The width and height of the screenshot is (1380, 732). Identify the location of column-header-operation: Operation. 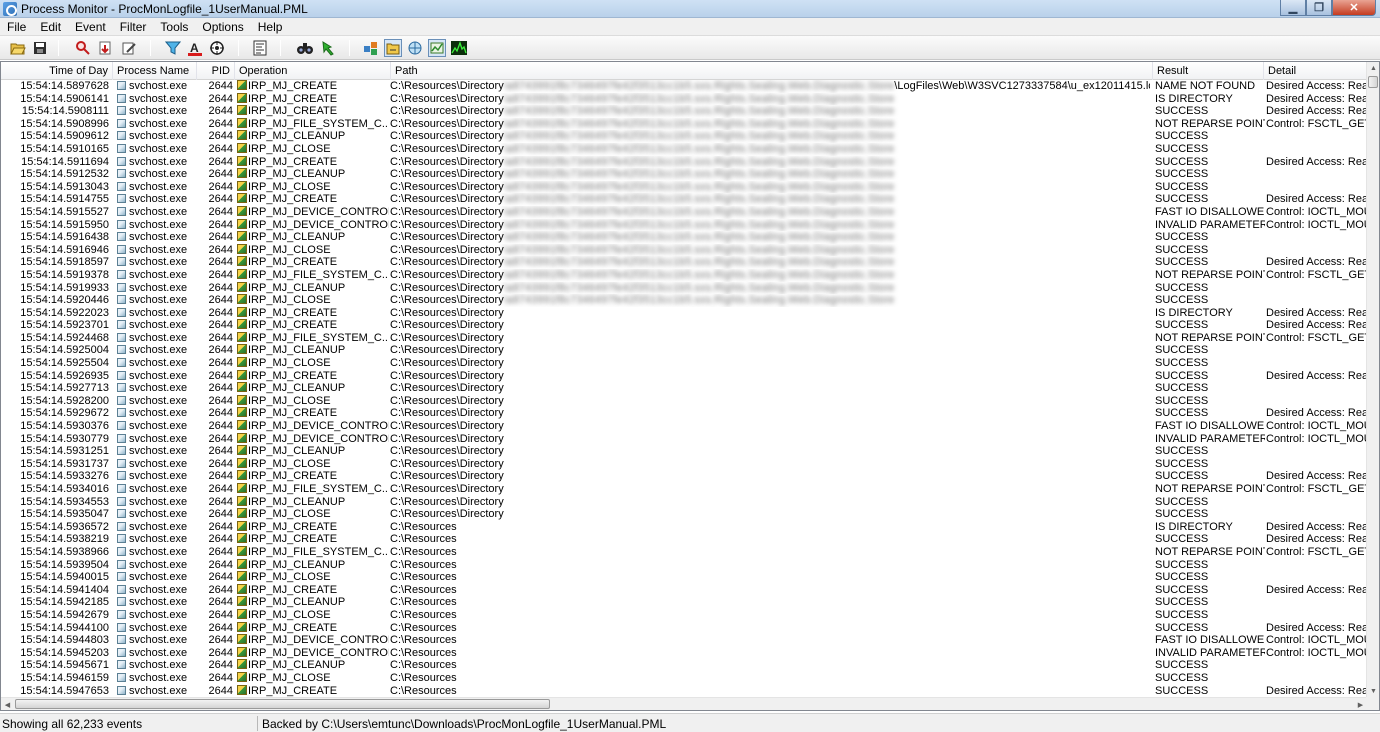
(313, 71).